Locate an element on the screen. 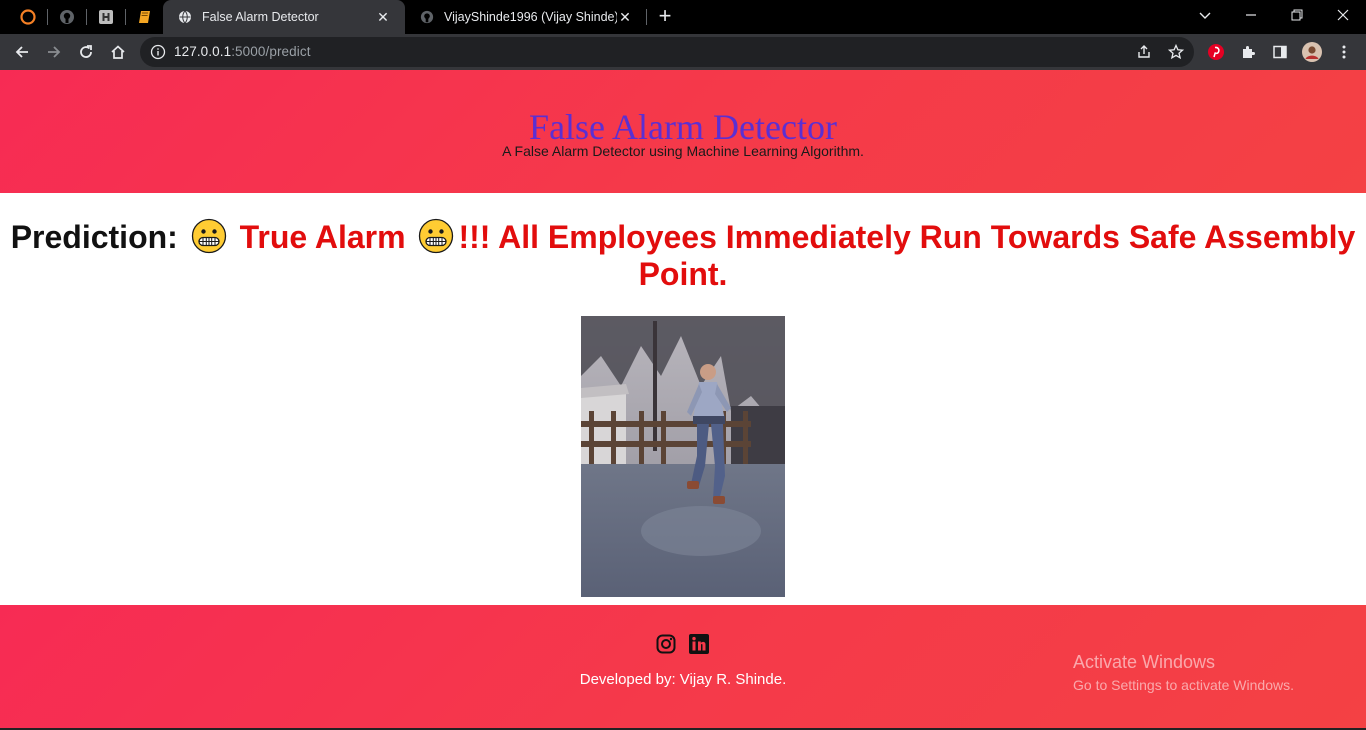 This screenshot has height=730, width=1366. pinned-tab-github is located at coordinates (67, 17).